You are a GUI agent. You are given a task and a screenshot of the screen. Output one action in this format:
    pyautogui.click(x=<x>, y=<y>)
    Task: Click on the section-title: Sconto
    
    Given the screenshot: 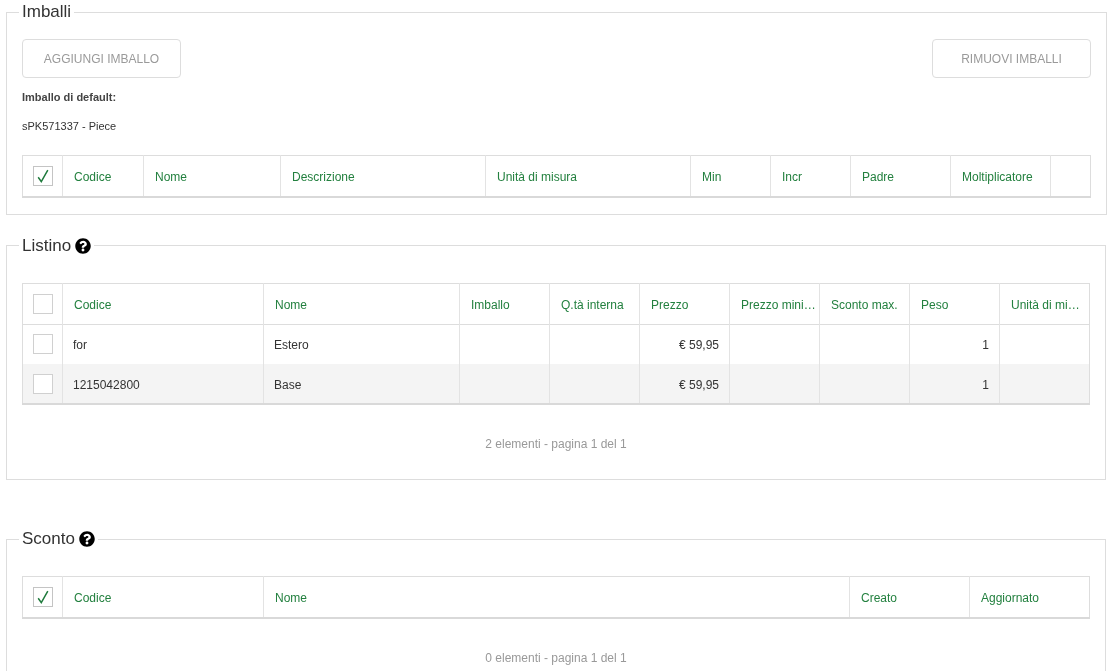 What is the action you would take?
    pyautogui.click(x=48, y=539)
    